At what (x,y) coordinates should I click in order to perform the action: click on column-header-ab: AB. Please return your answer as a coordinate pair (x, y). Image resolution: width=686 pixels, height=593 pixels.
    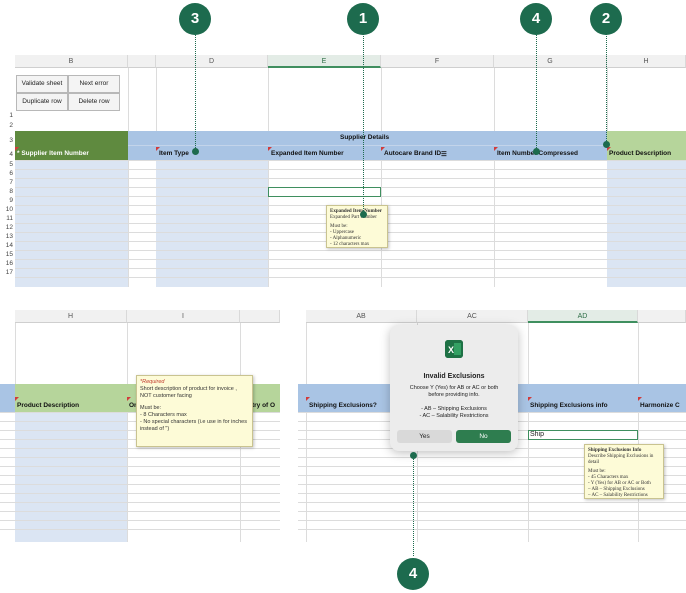
    Looking at the image, I should click on (361, 316).